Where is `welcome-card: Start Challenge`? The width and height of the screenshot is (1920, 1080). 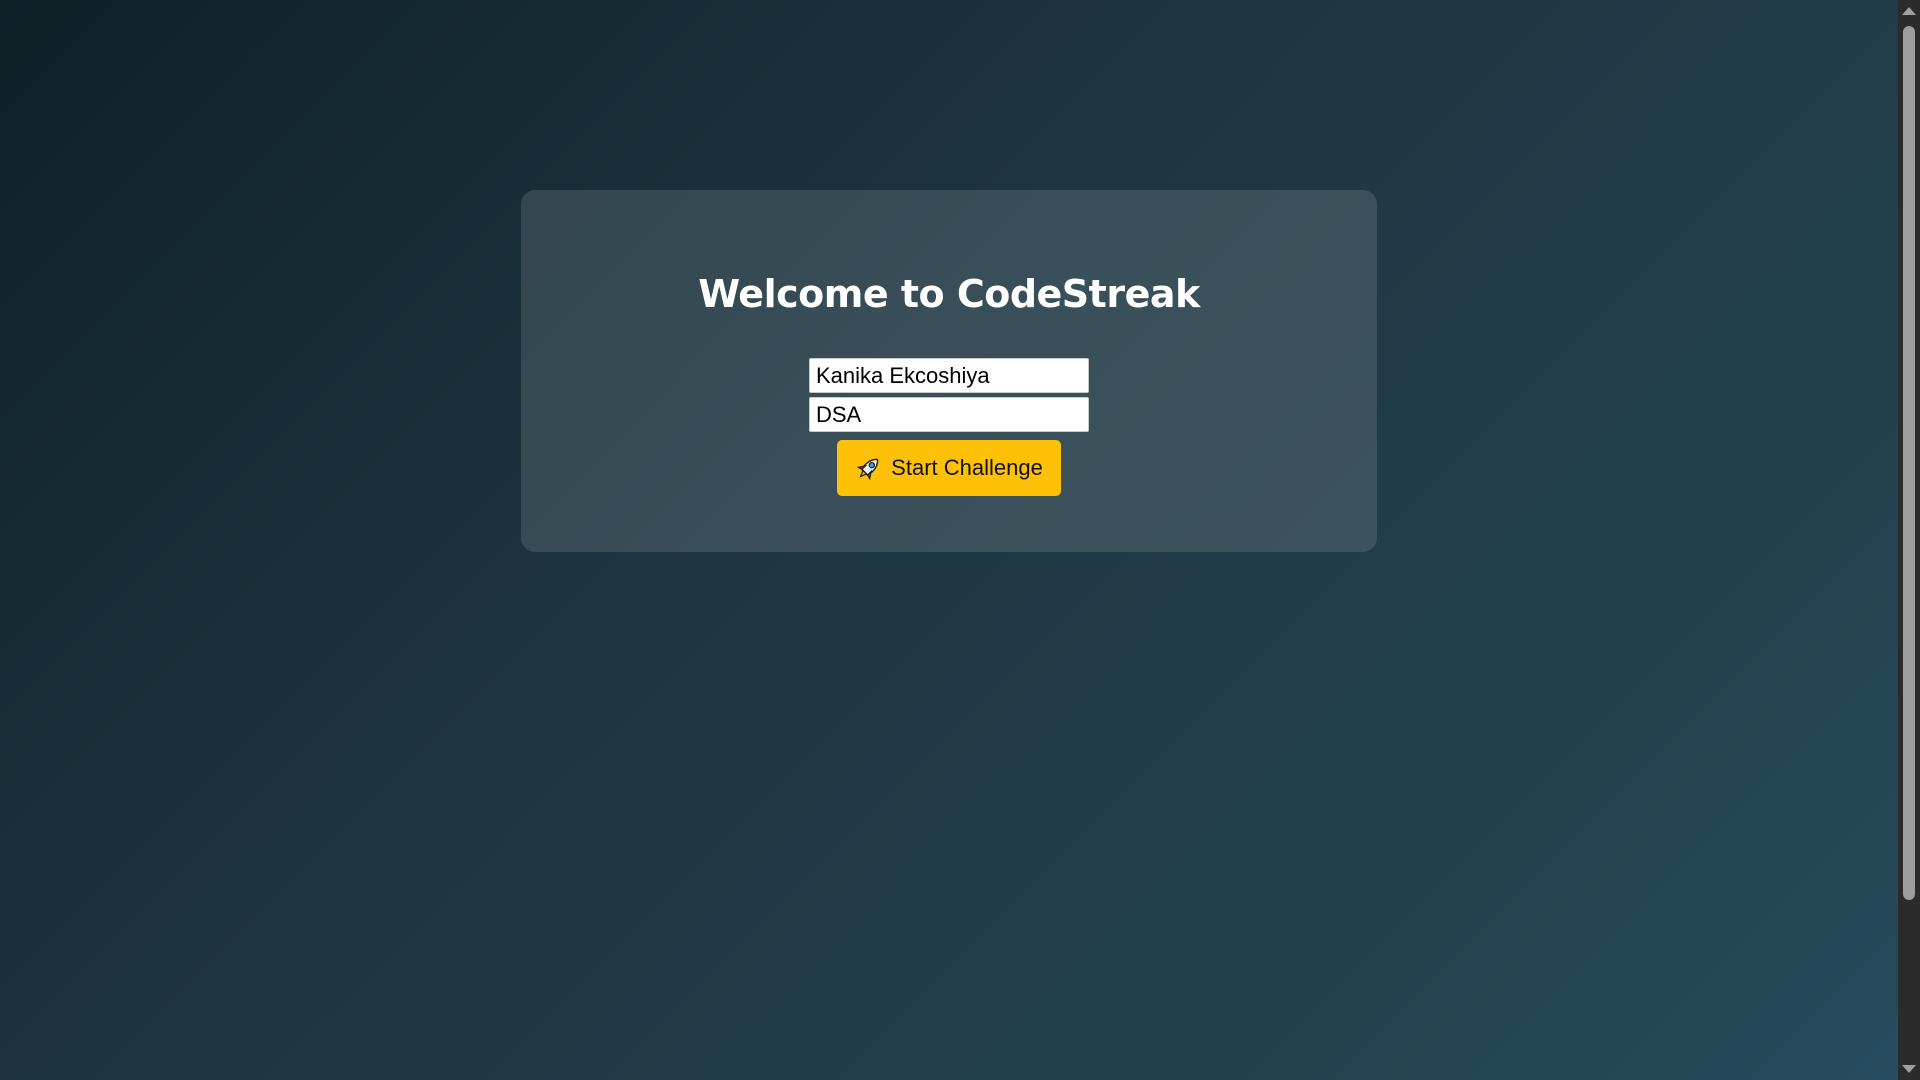
welcome-card: Start Challenge is located at coordinates (949, 371).